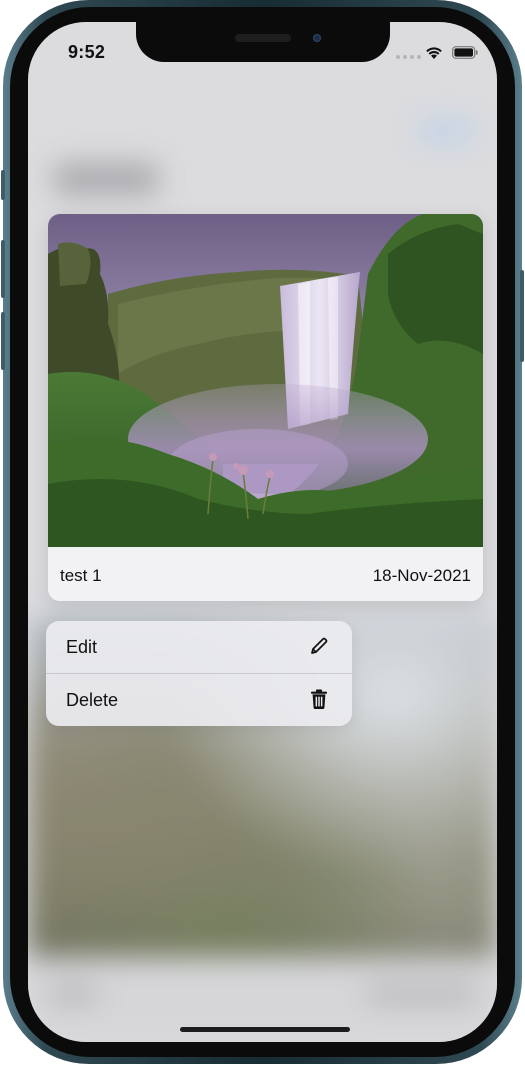  Describe the element at coordinates (199, 700) in the screenshot. I see `delete-menu-item: Delete` at that location.